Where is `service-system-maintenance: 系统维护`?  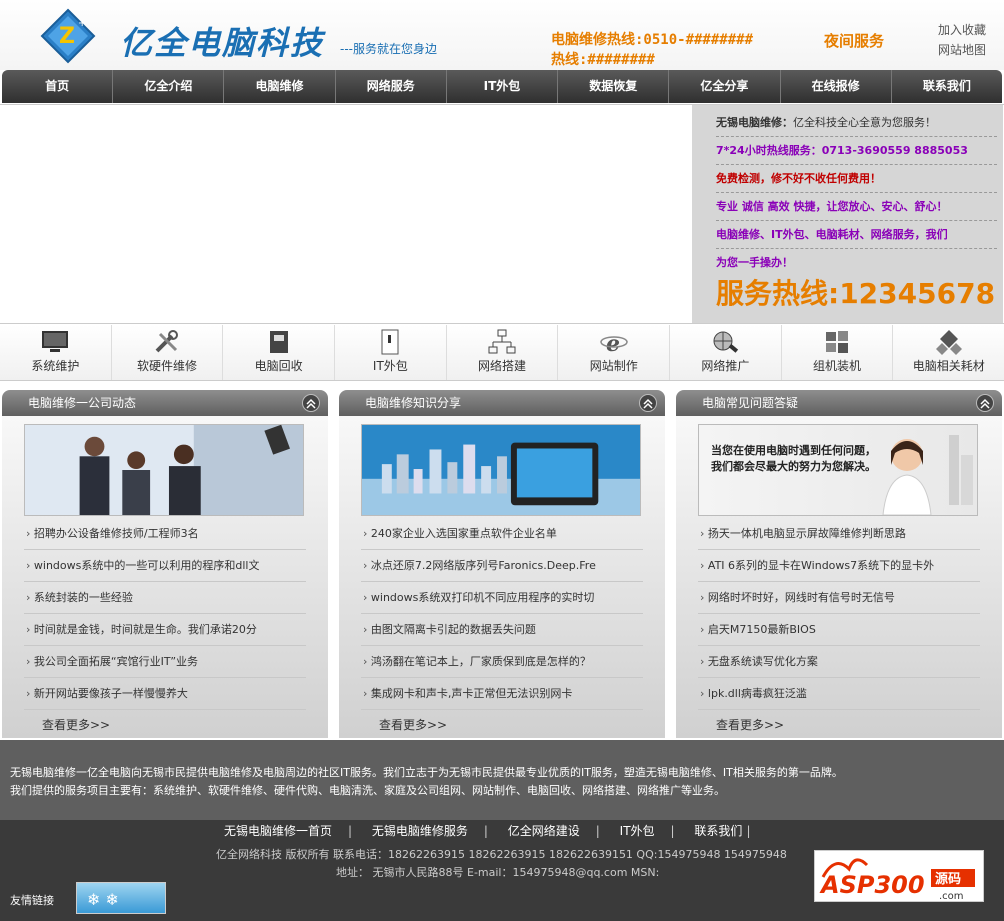
service-system-maintenance: 系统维护 is located at coordinates (56, 352).